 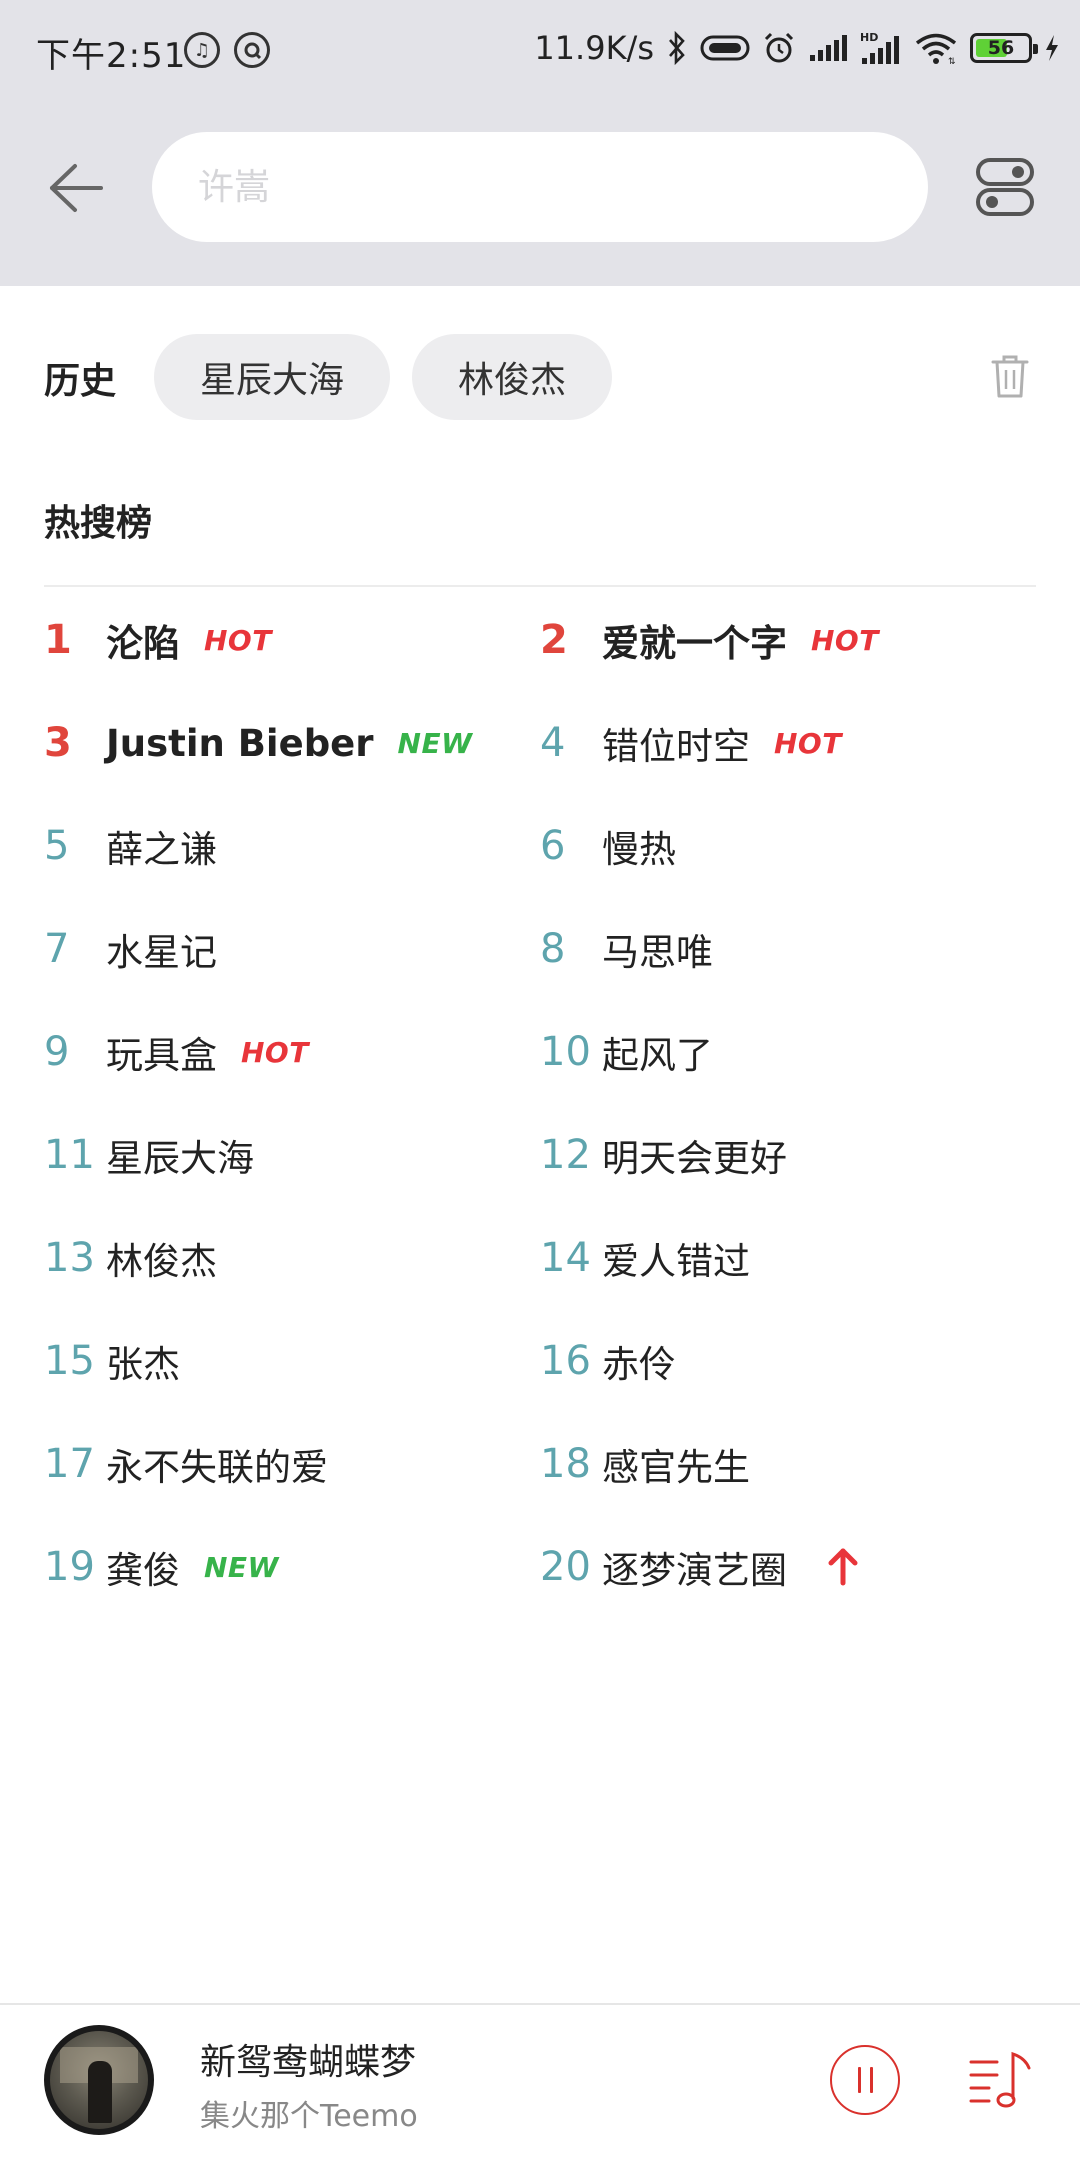 What do you see at coordinates (565, 1567) in the screenshot?
I see `hot-rank: 20` at bounding box center [565, 1567].